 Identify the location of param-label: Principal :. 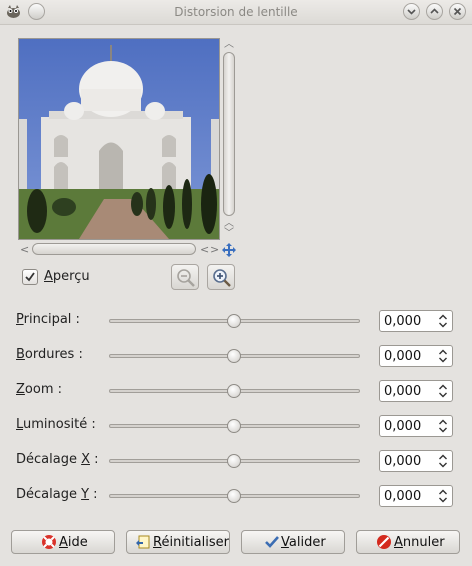
(48, 319).